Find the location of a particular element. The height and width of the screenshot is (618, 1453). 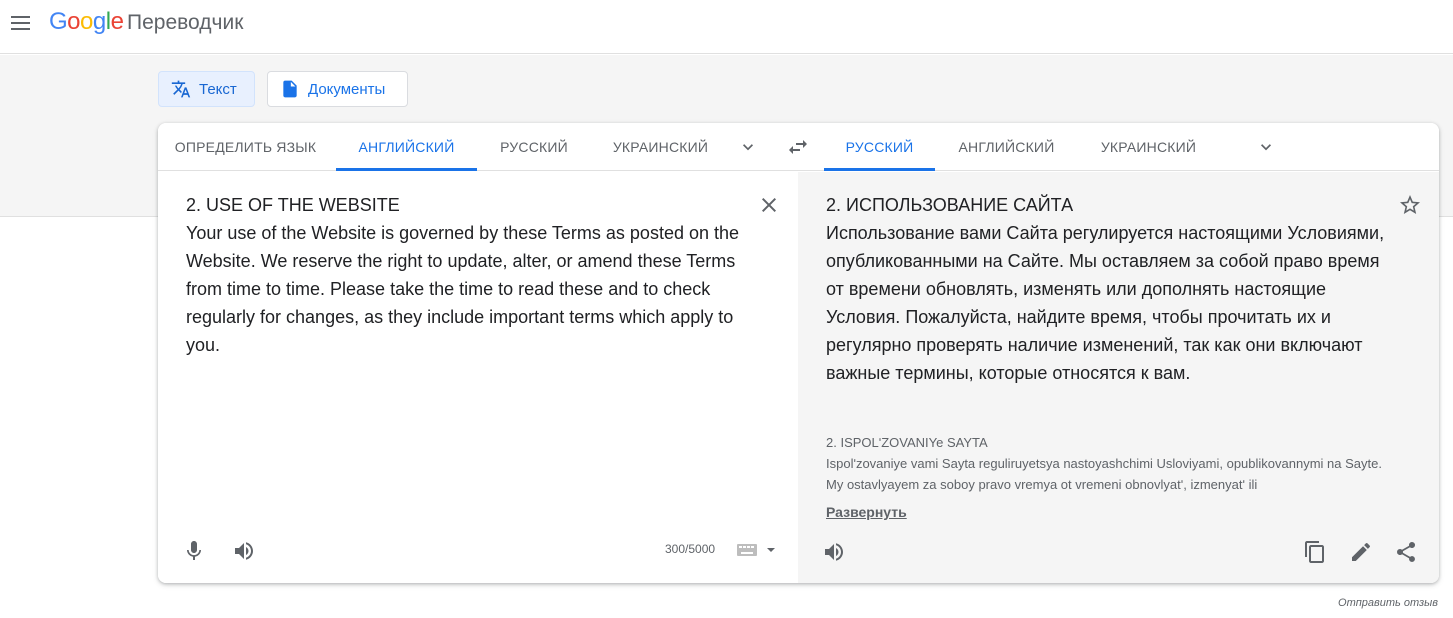

character-counter: 300/5000 is located at coordinates (690, 549).